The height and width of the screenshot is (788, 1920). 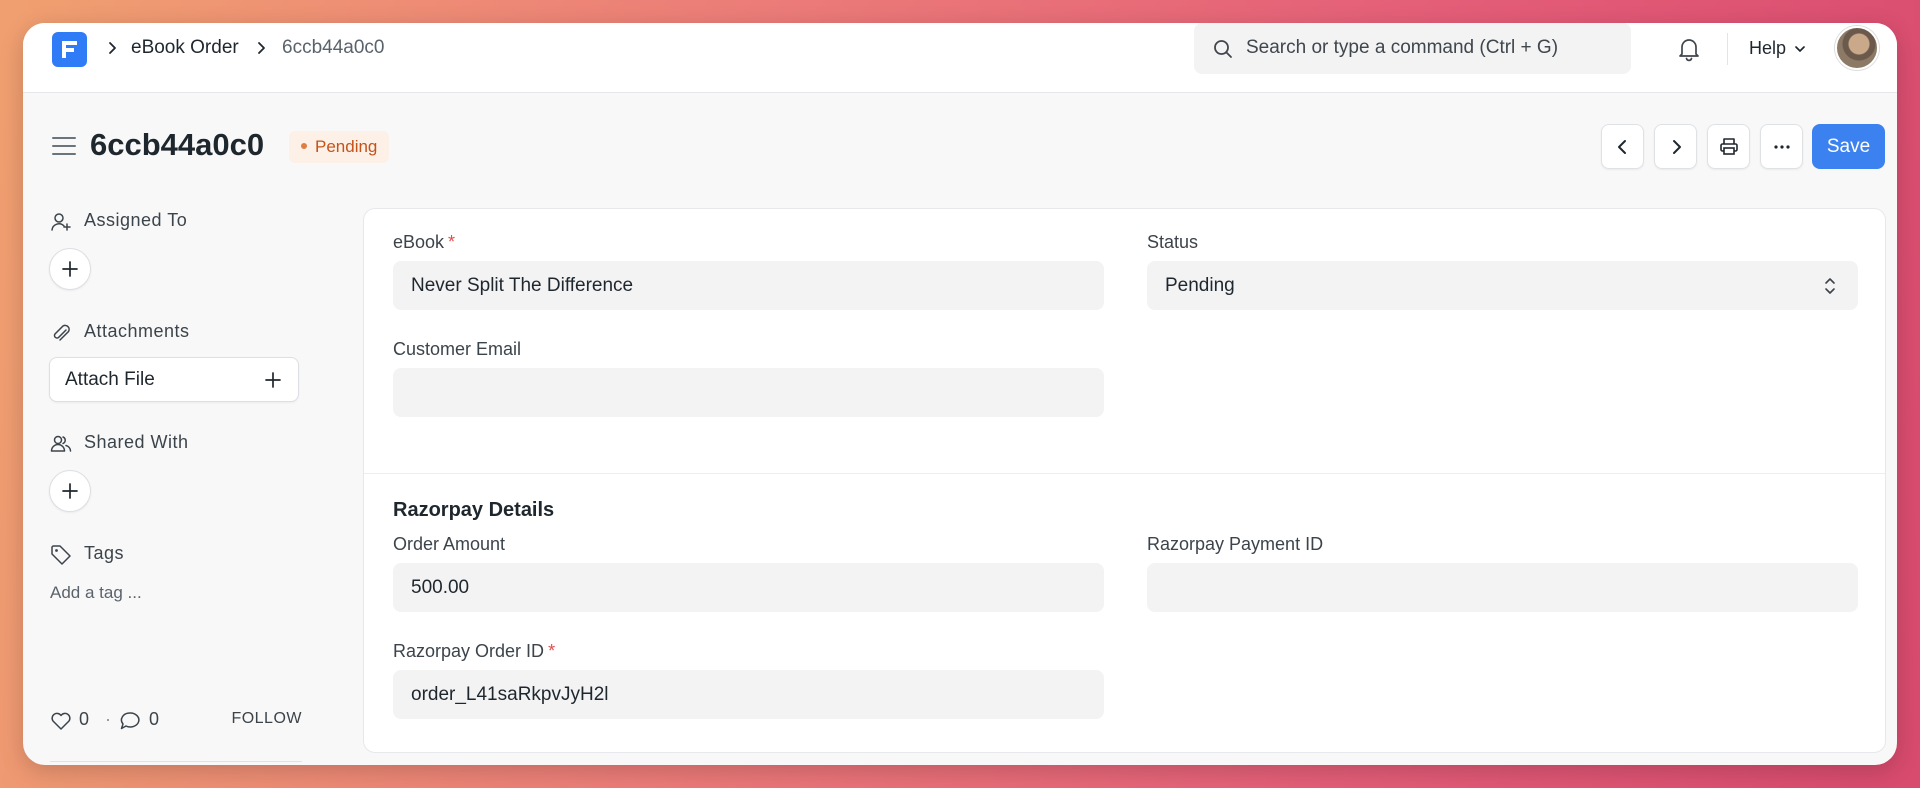 I want to click on attachments-label: Attachments, so click(x=137, y=331).